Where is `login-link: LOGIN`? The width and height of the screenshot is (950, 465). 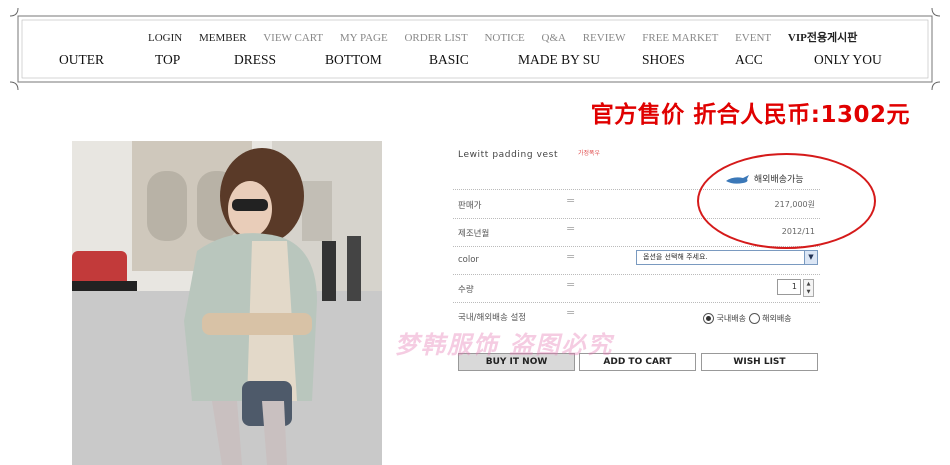 login-link: LOGIN is located at coordinates (165, 38).